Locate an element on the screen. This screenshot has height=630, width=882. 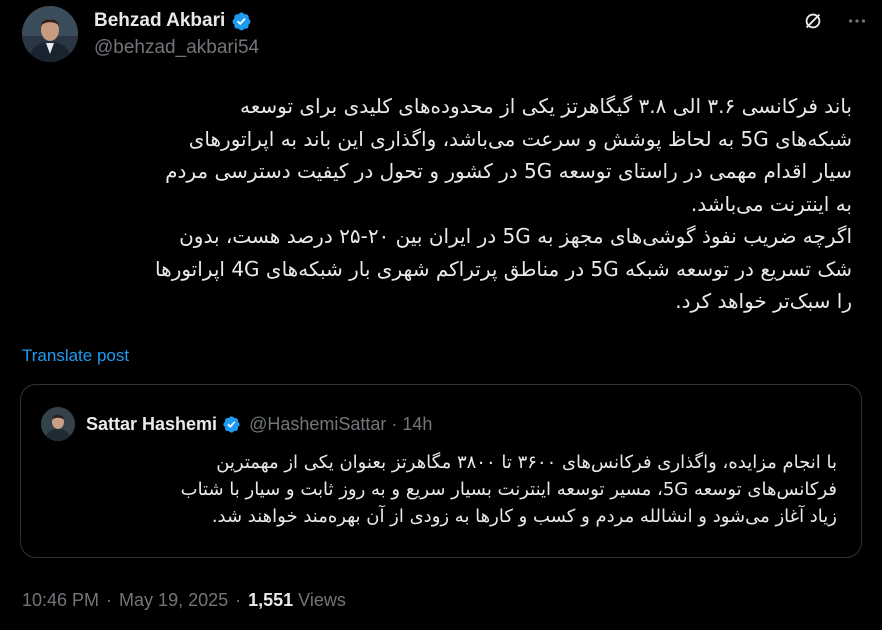
quoted-tweet-header: Sattar Hashemi @HashemiSattar · 14h is located at coordinates (236, 424).